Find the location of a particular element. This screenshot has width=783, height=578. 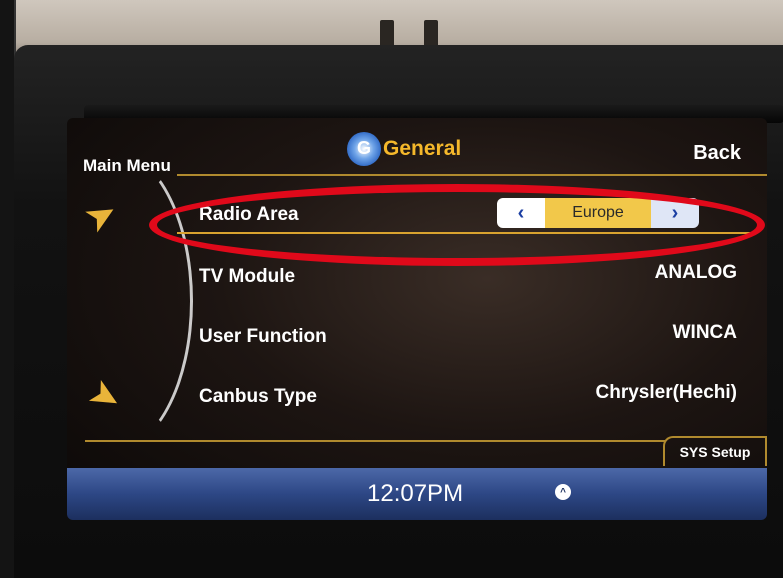

page-title: General is located at coordinates (422, 148).